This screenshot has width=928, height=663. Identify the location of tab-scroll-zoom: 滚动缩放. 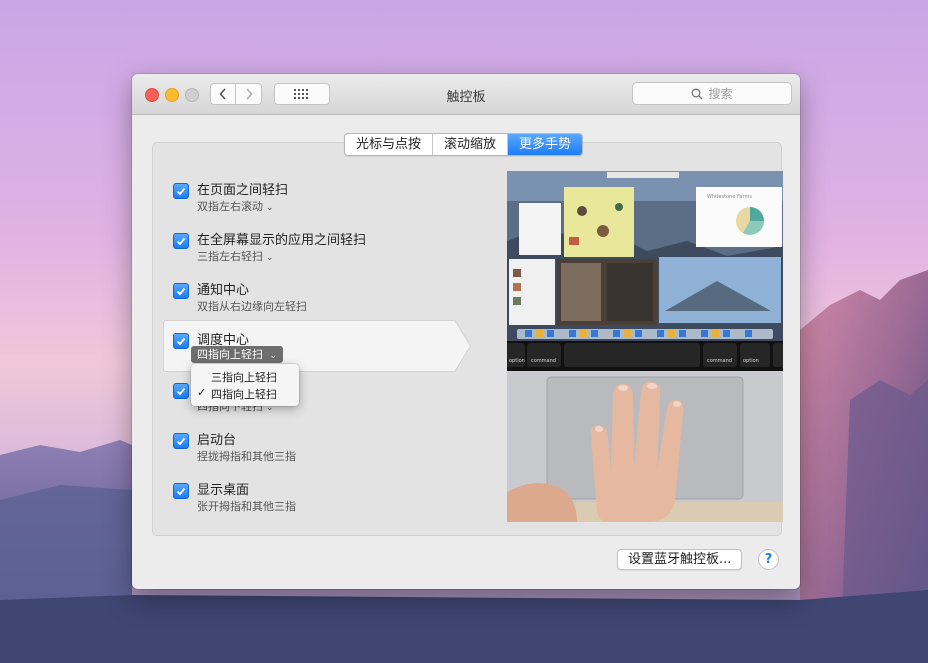
(471, 144).